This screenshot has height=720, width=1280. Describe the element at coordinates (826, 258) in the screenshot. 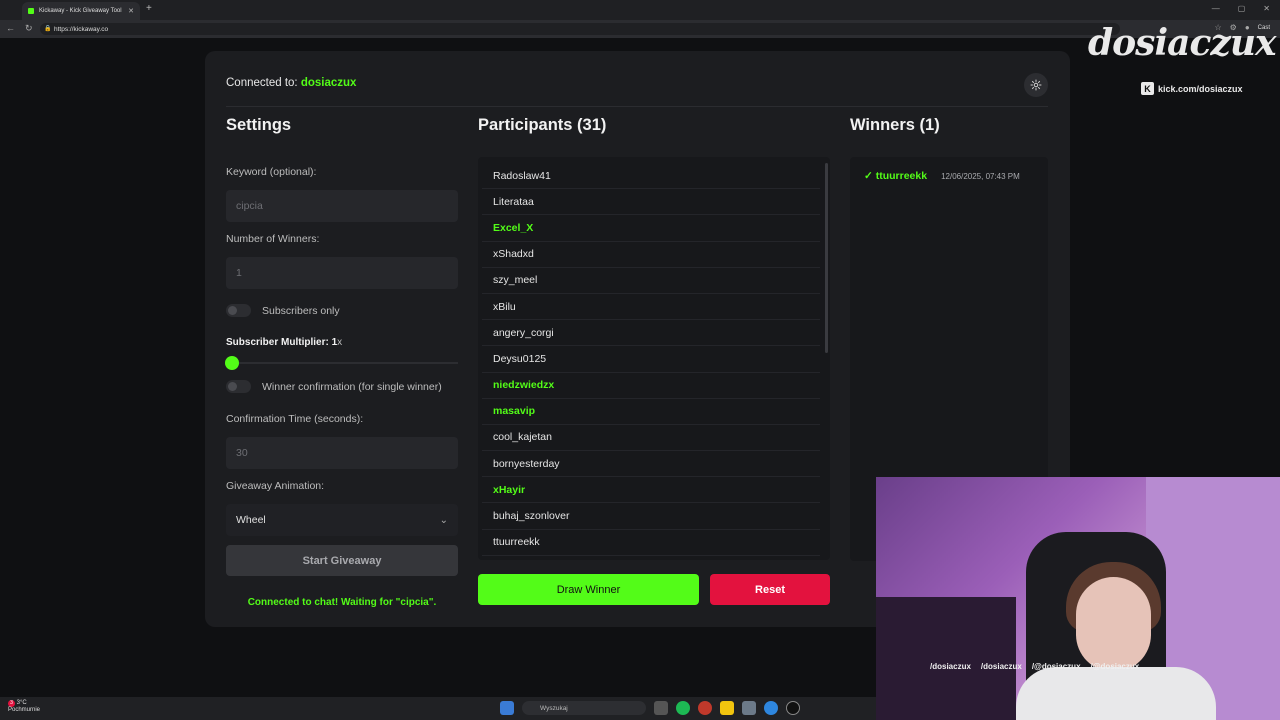

I see `participants-scrollbar` at that location.